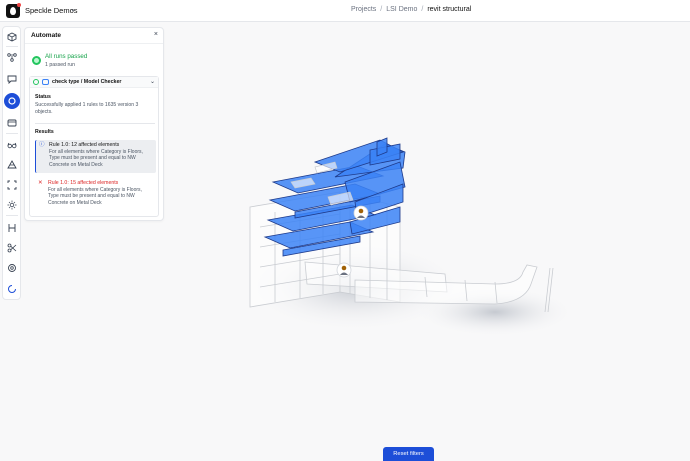 The width and height of the screenshot is (690, 461). What do you see at coordinates (94, 36) in the screenshot?
I see `panel-header: Automate ×` at bounding box center [94, 36].